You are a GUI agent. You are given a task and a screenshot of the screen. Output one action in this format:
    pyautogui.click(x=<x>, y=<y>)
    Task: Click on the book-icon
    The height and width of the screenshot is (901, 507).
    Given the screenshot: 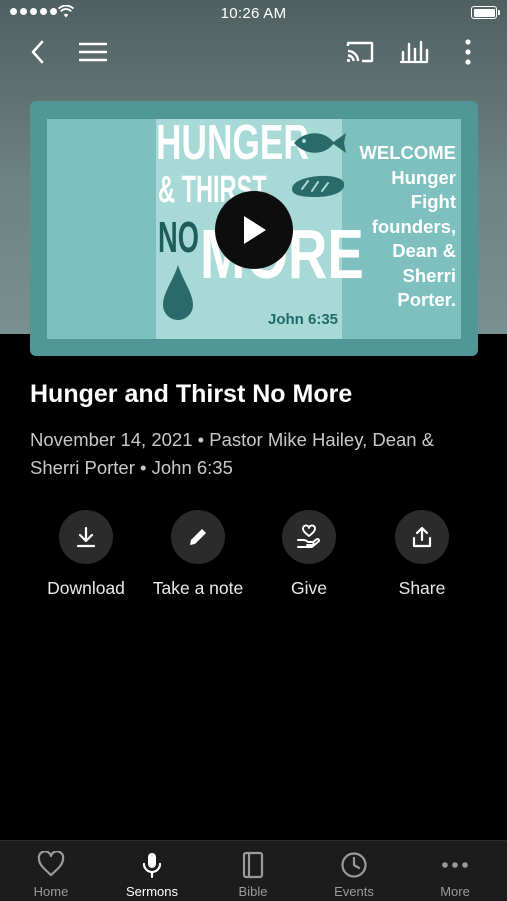 What is the action you would take?
    pyautogui.click(x=253, y=865)
    